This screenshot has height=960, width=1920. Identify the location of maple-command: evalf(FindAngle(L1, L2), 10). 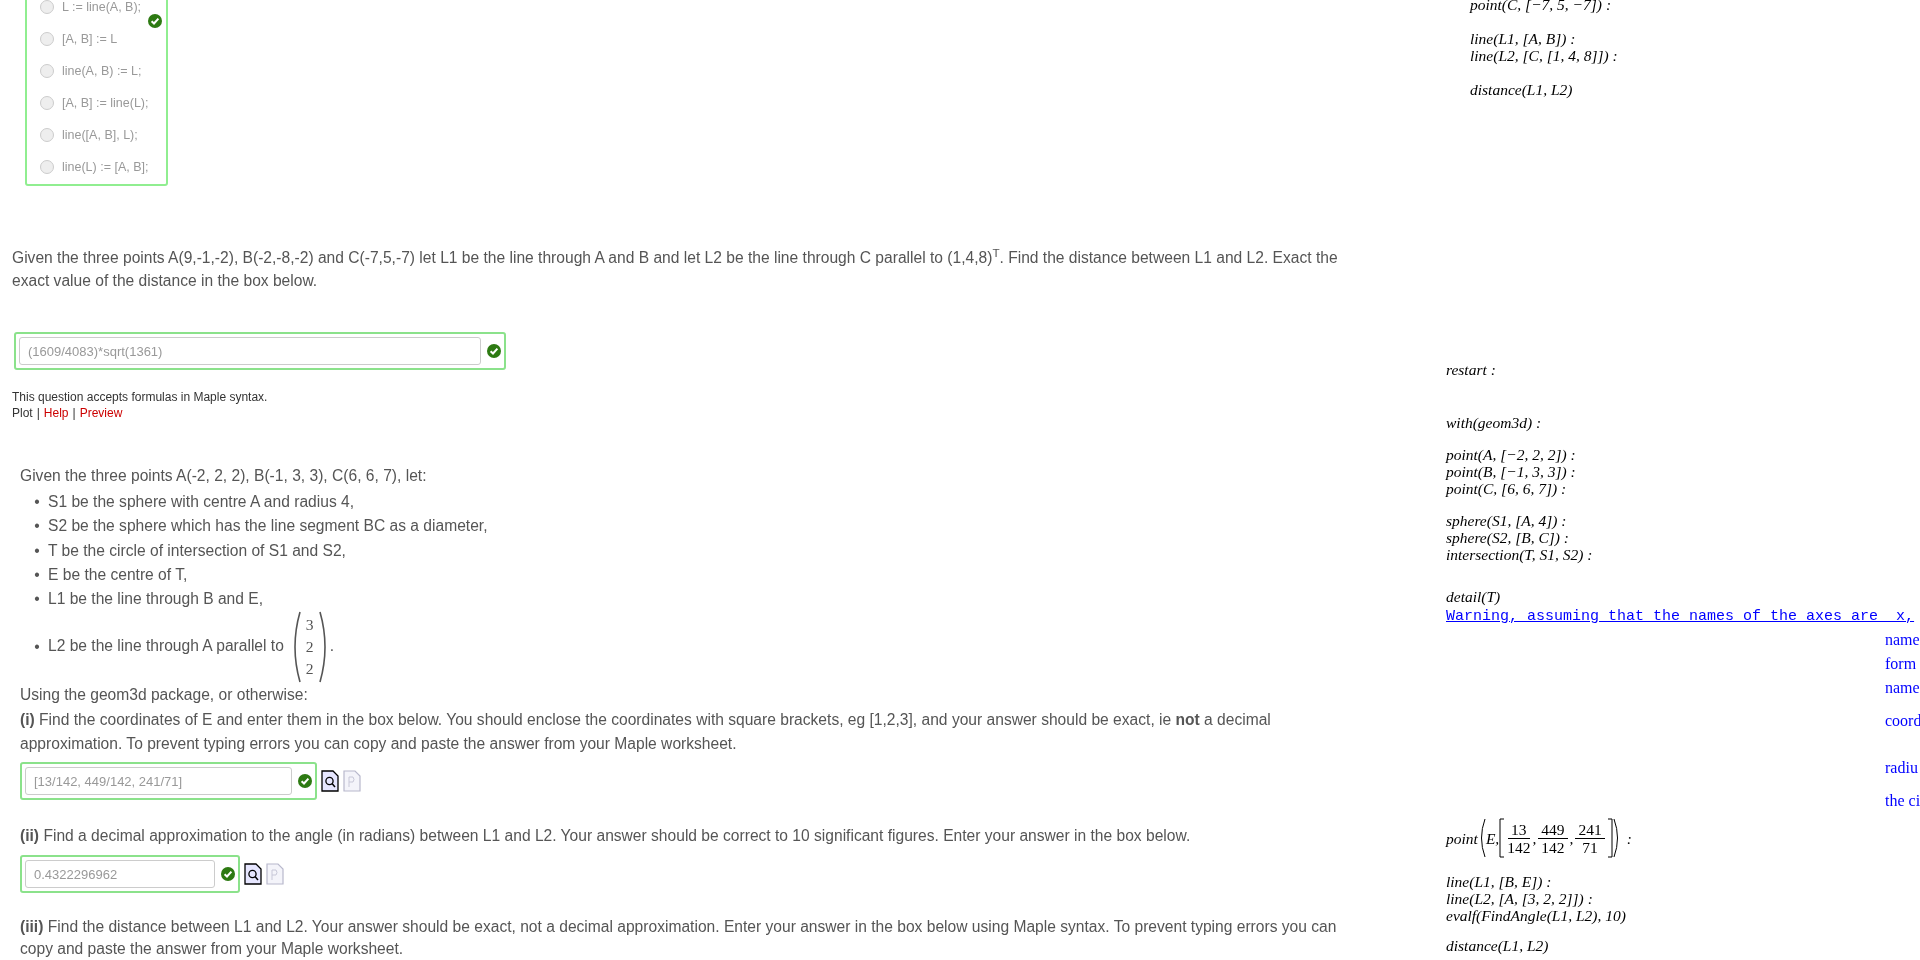
(1536, 915).